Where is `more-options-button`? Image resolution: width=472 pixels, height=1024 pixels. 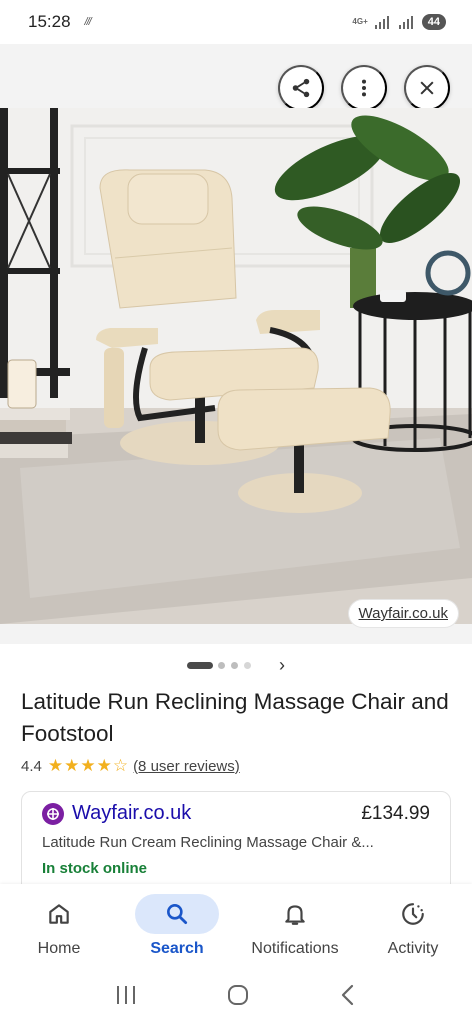 more-options-button is located at coordinates (364, 88).